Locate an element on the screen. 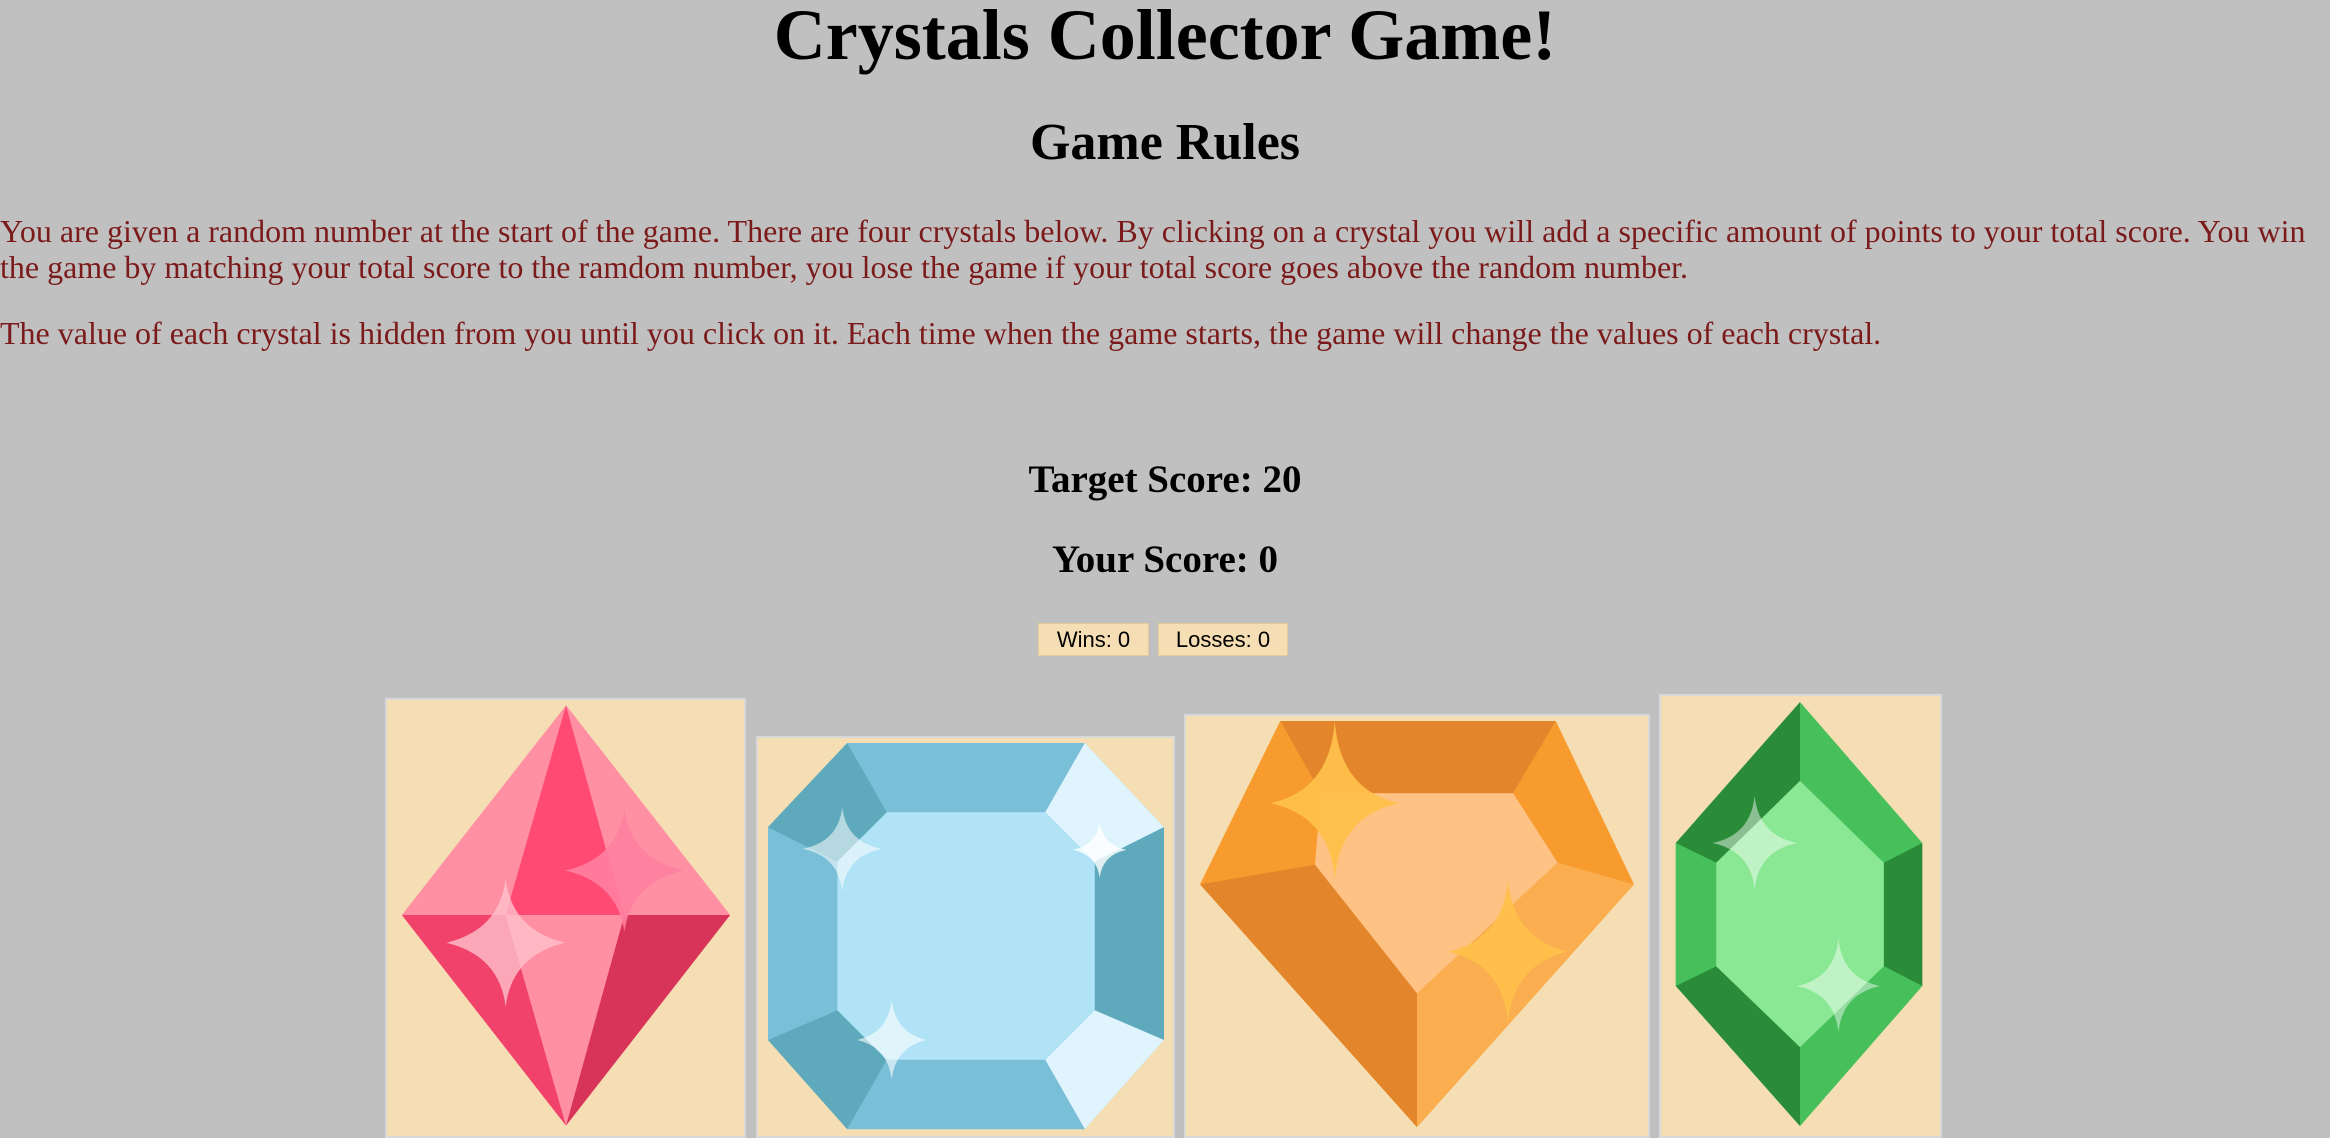 Image resolution: width=2330 pixels, height=1138 pixels. blue-crystal-icon is located at coordinates (966, 936).